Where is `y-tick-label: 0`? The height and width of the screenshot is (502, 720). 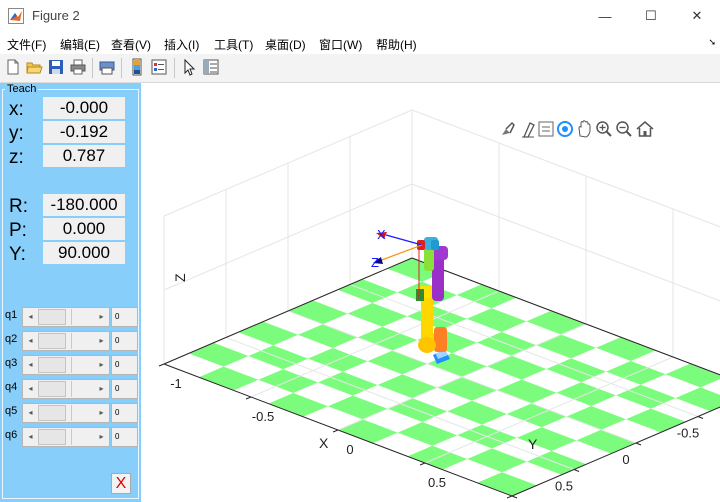 y-tick-label: 0 is located at coordinates (349, 449).